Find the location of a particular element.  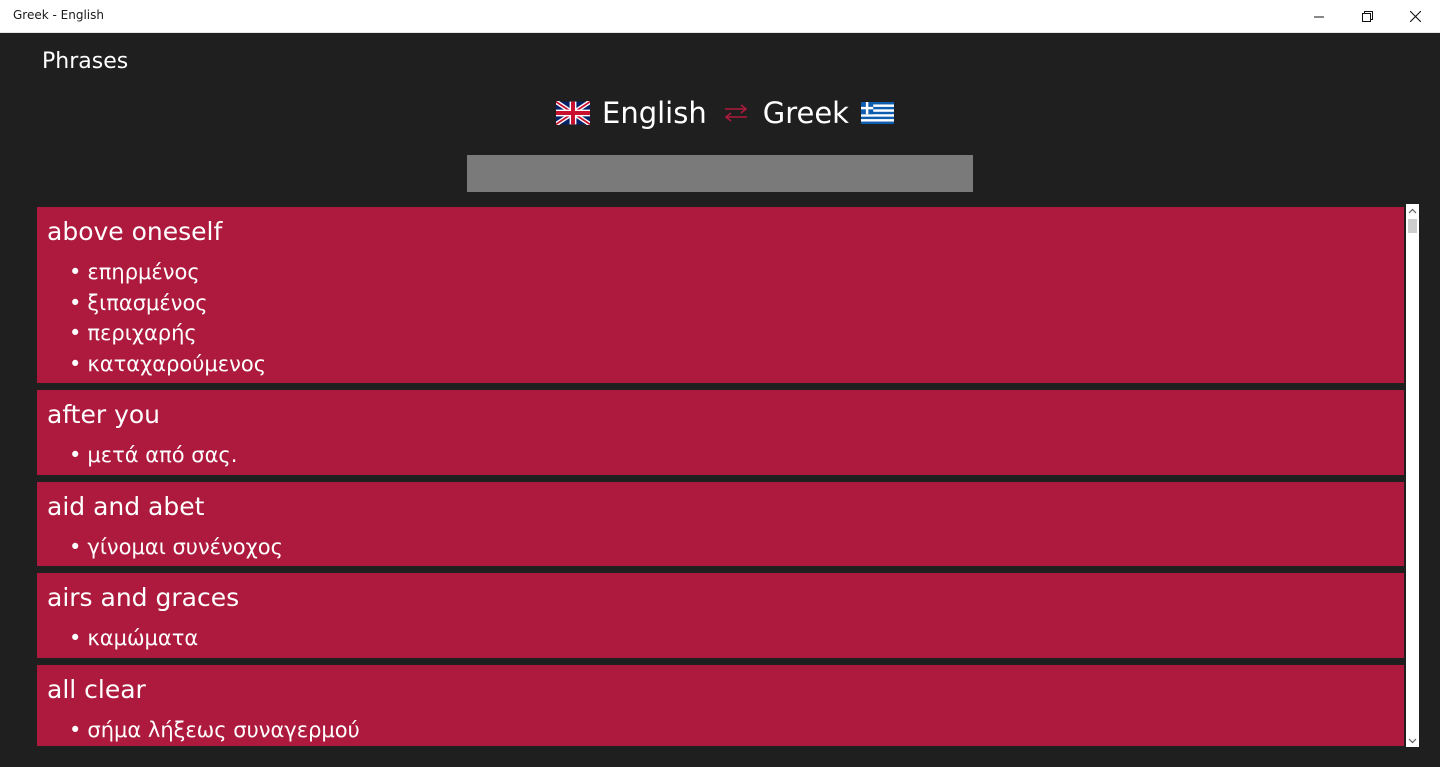

phrase-term: aid and abet is located at coordinates (126, 506).